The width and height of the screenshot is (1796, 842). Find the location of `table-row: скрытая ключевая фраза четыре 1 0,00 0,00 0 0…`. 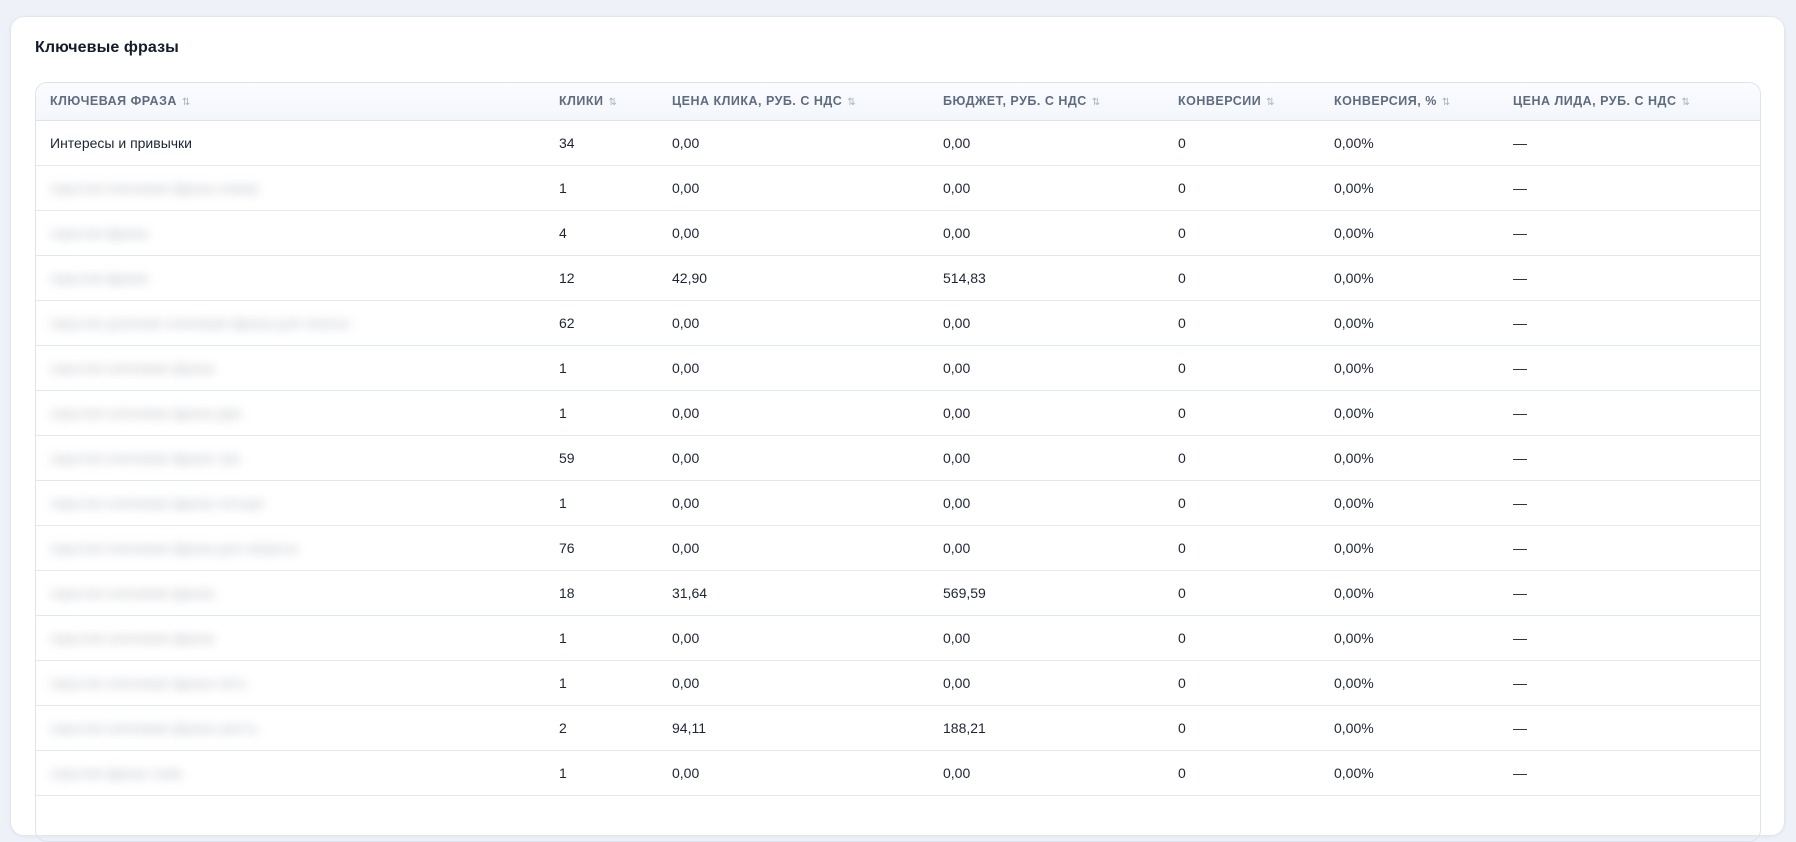

table-row: скрытая ключевая фраза четыре 1 0,00 0,00 0 0… is located at coordinates (898, 503).